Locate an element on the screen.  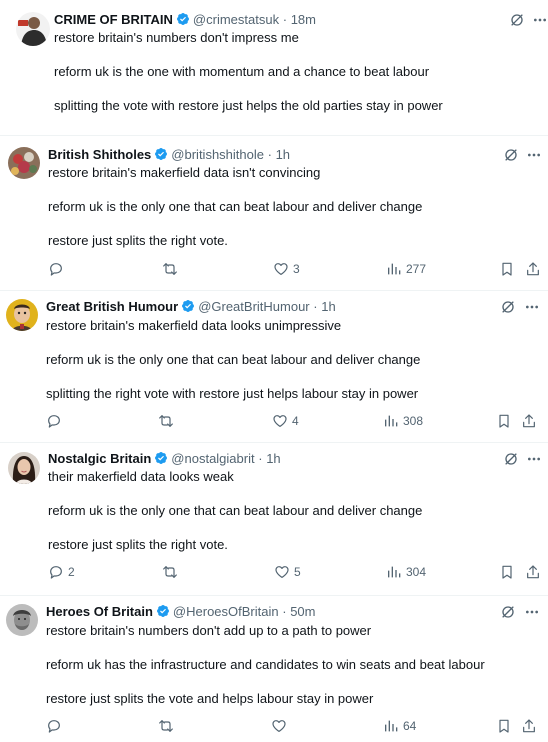
author-handle: @GreatBritHumour is located at coordinates (253, 306).